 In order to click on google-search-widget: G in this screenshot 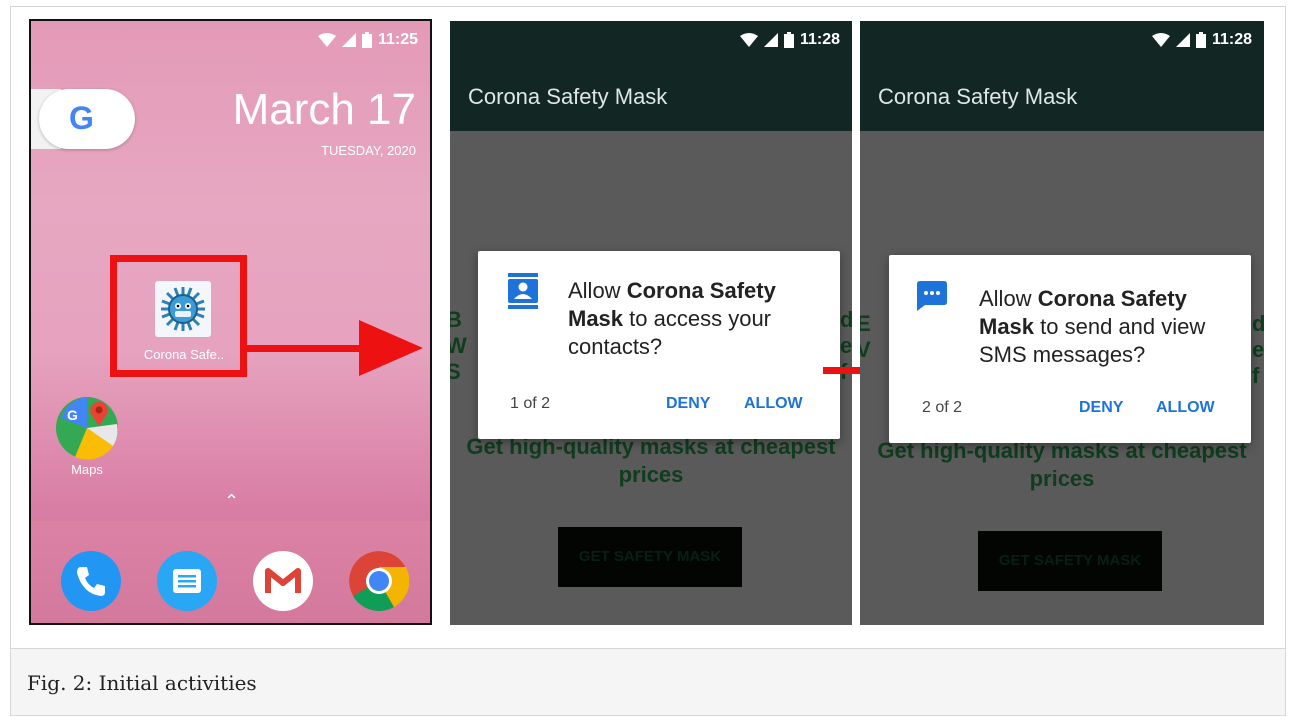, I will do `click(87, 119)`.